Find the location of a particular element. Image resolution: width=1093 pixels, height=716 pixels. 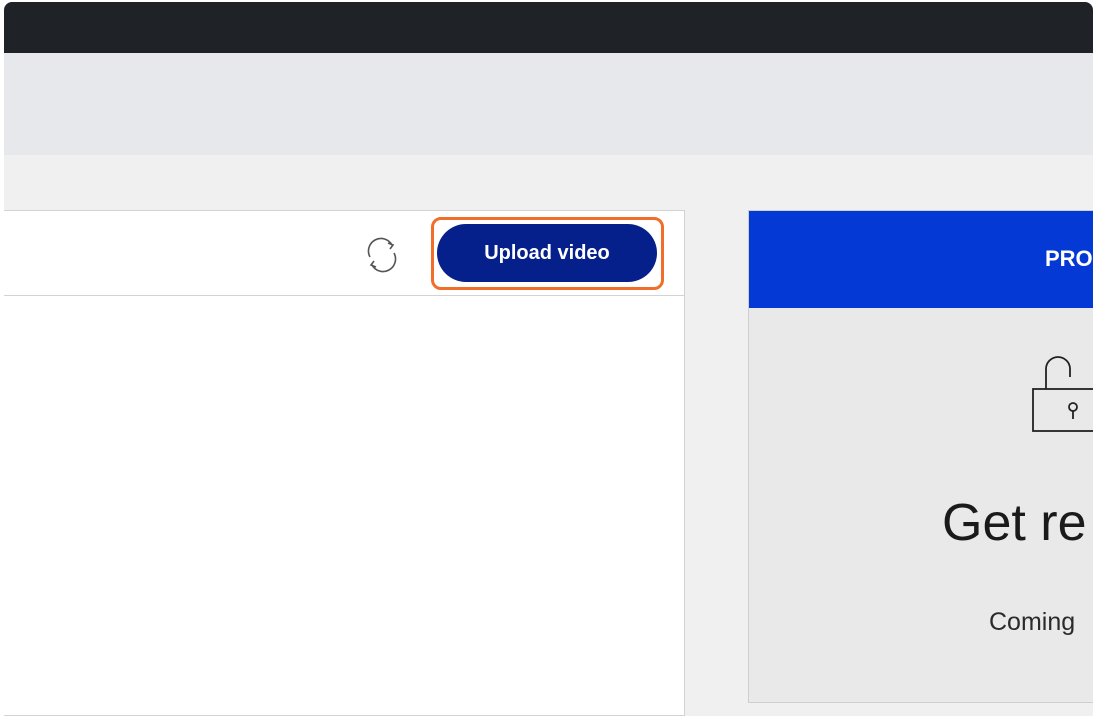

pro-card-title: Get re is located at coordinates (1014, 523).